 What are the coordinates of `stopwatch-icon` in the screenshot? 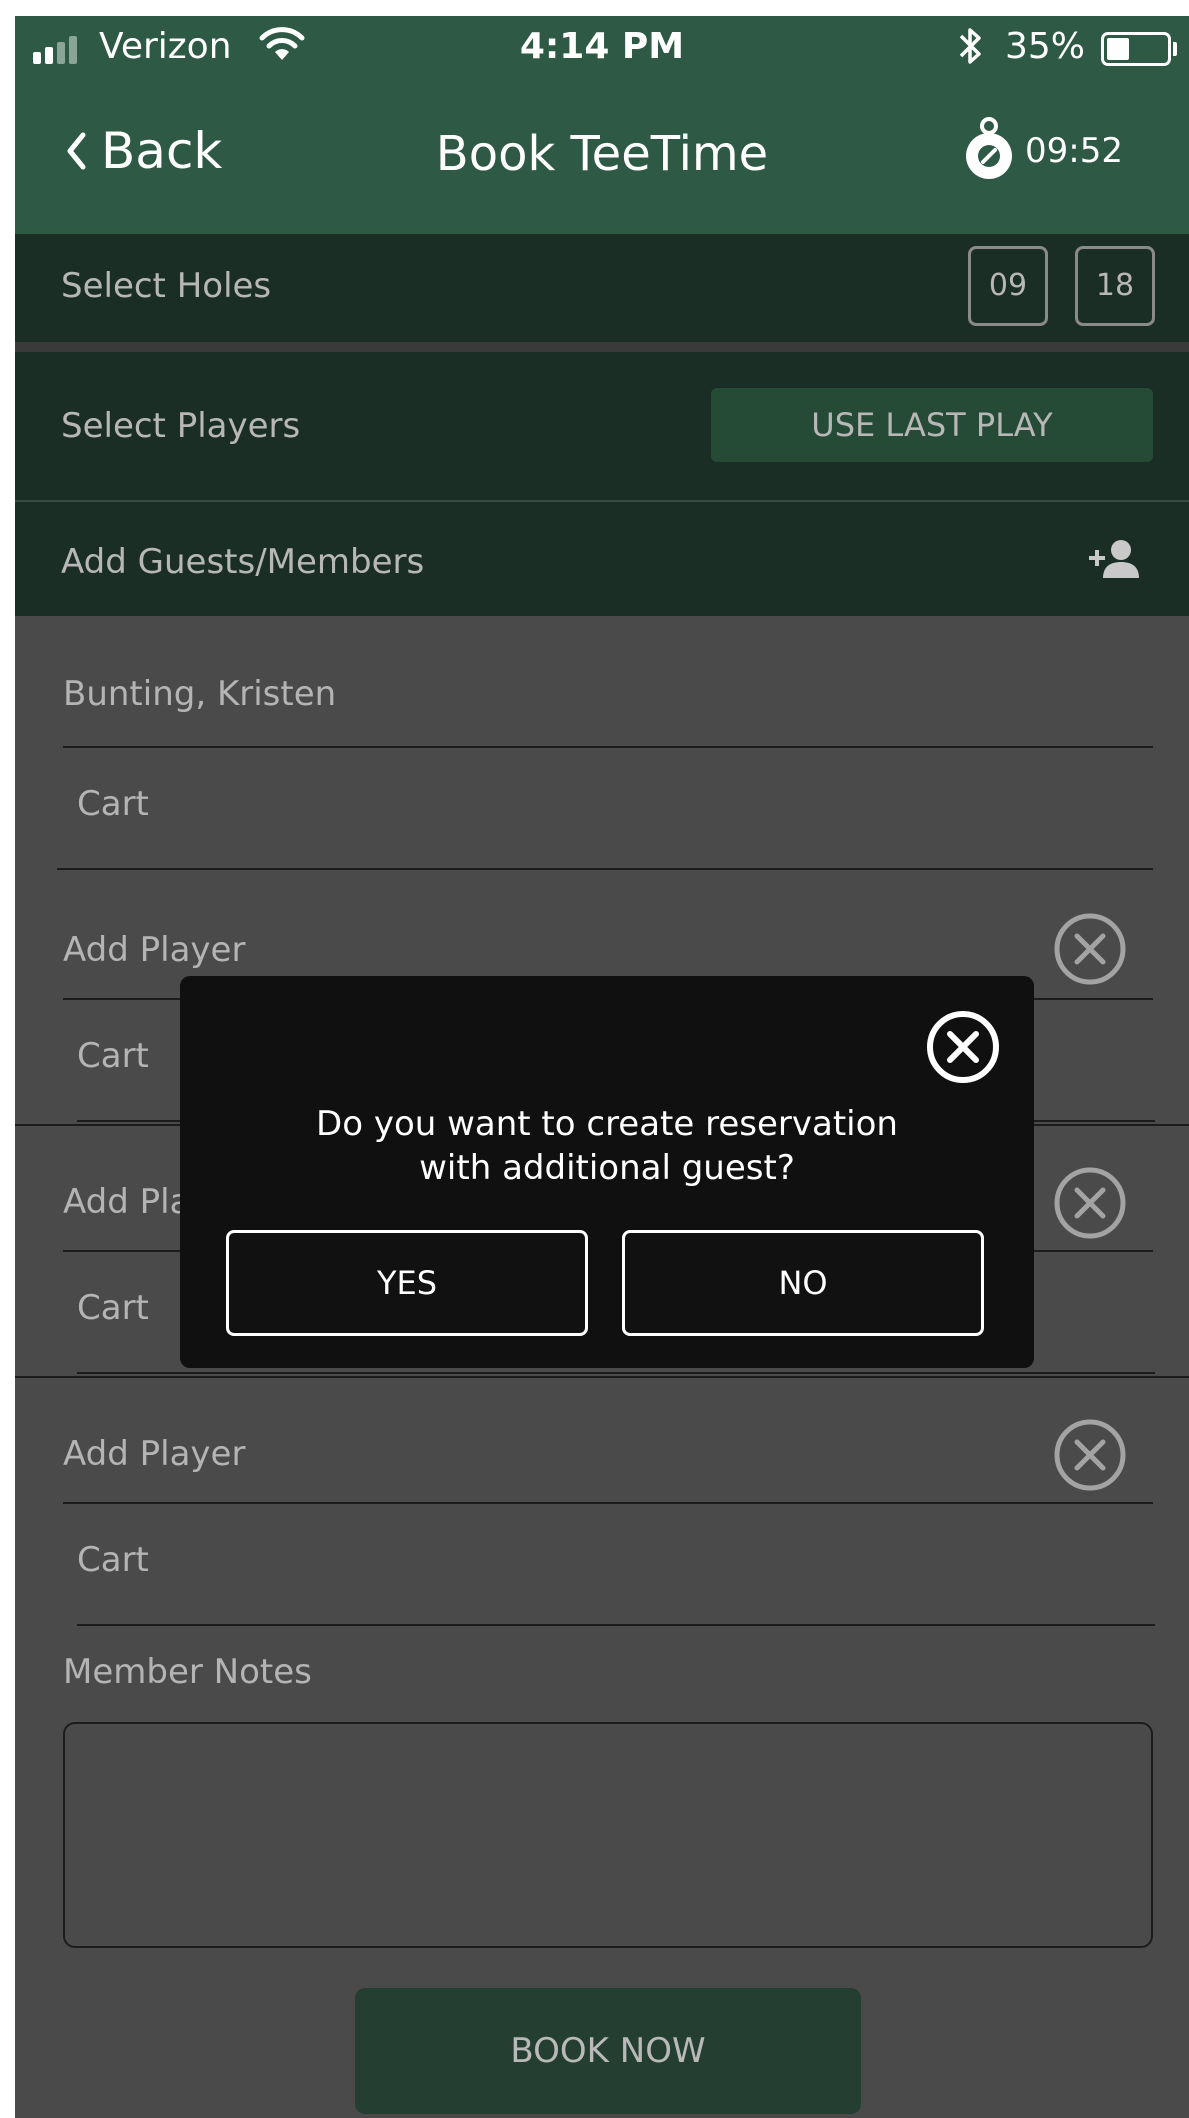 It's located at (989, 148).